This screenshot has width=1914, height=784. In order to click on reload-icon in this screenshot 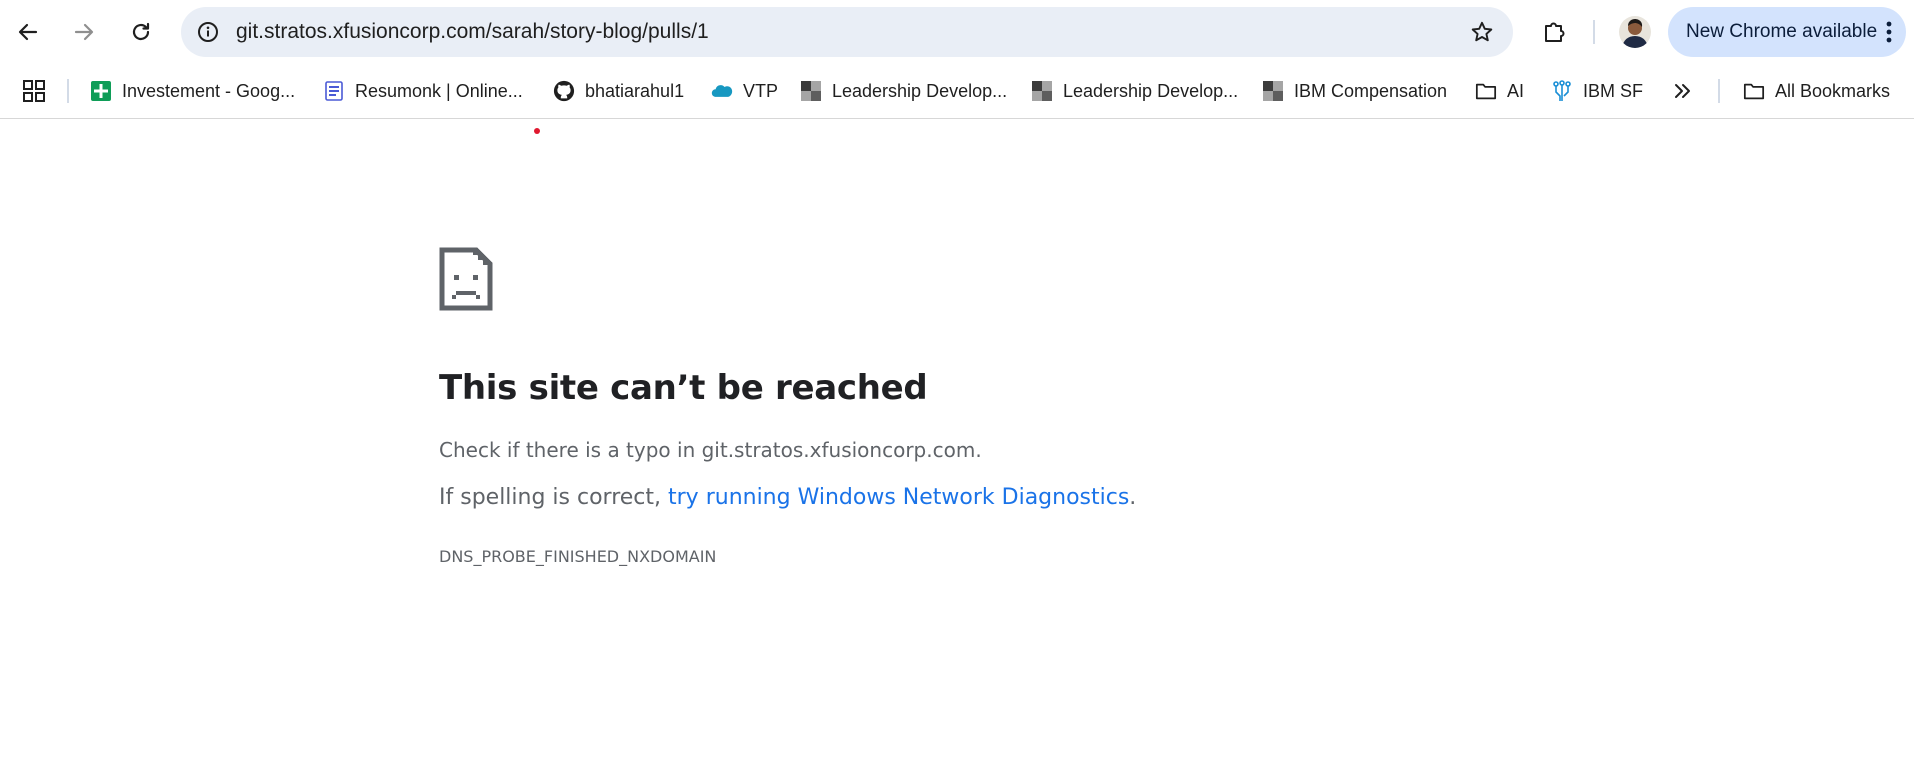, I will do `click(141, 31)`.